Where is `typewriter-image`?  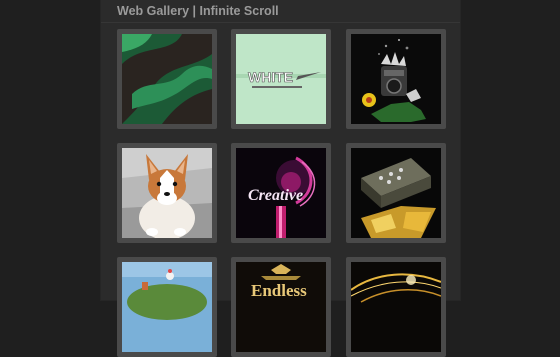 typewriter-image is located at coordinates (396, 193).